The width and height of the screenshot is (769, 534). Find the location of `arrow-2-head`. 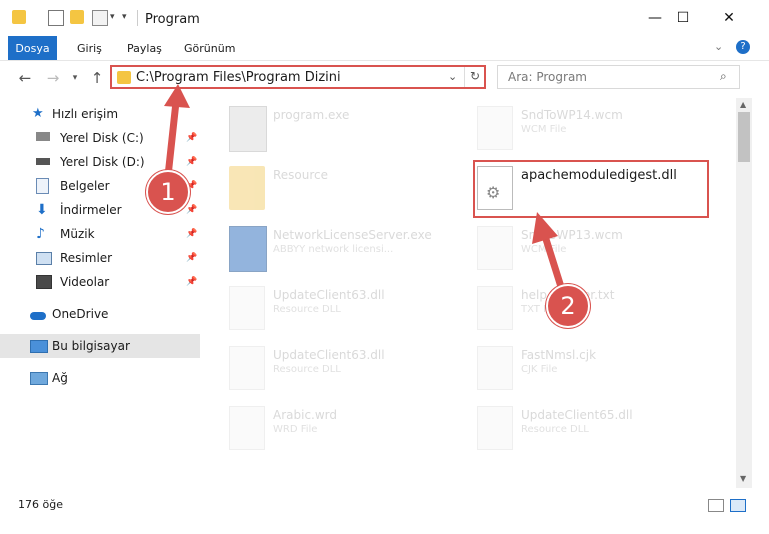

arrow-2-head is located at coordinates (545, 228).